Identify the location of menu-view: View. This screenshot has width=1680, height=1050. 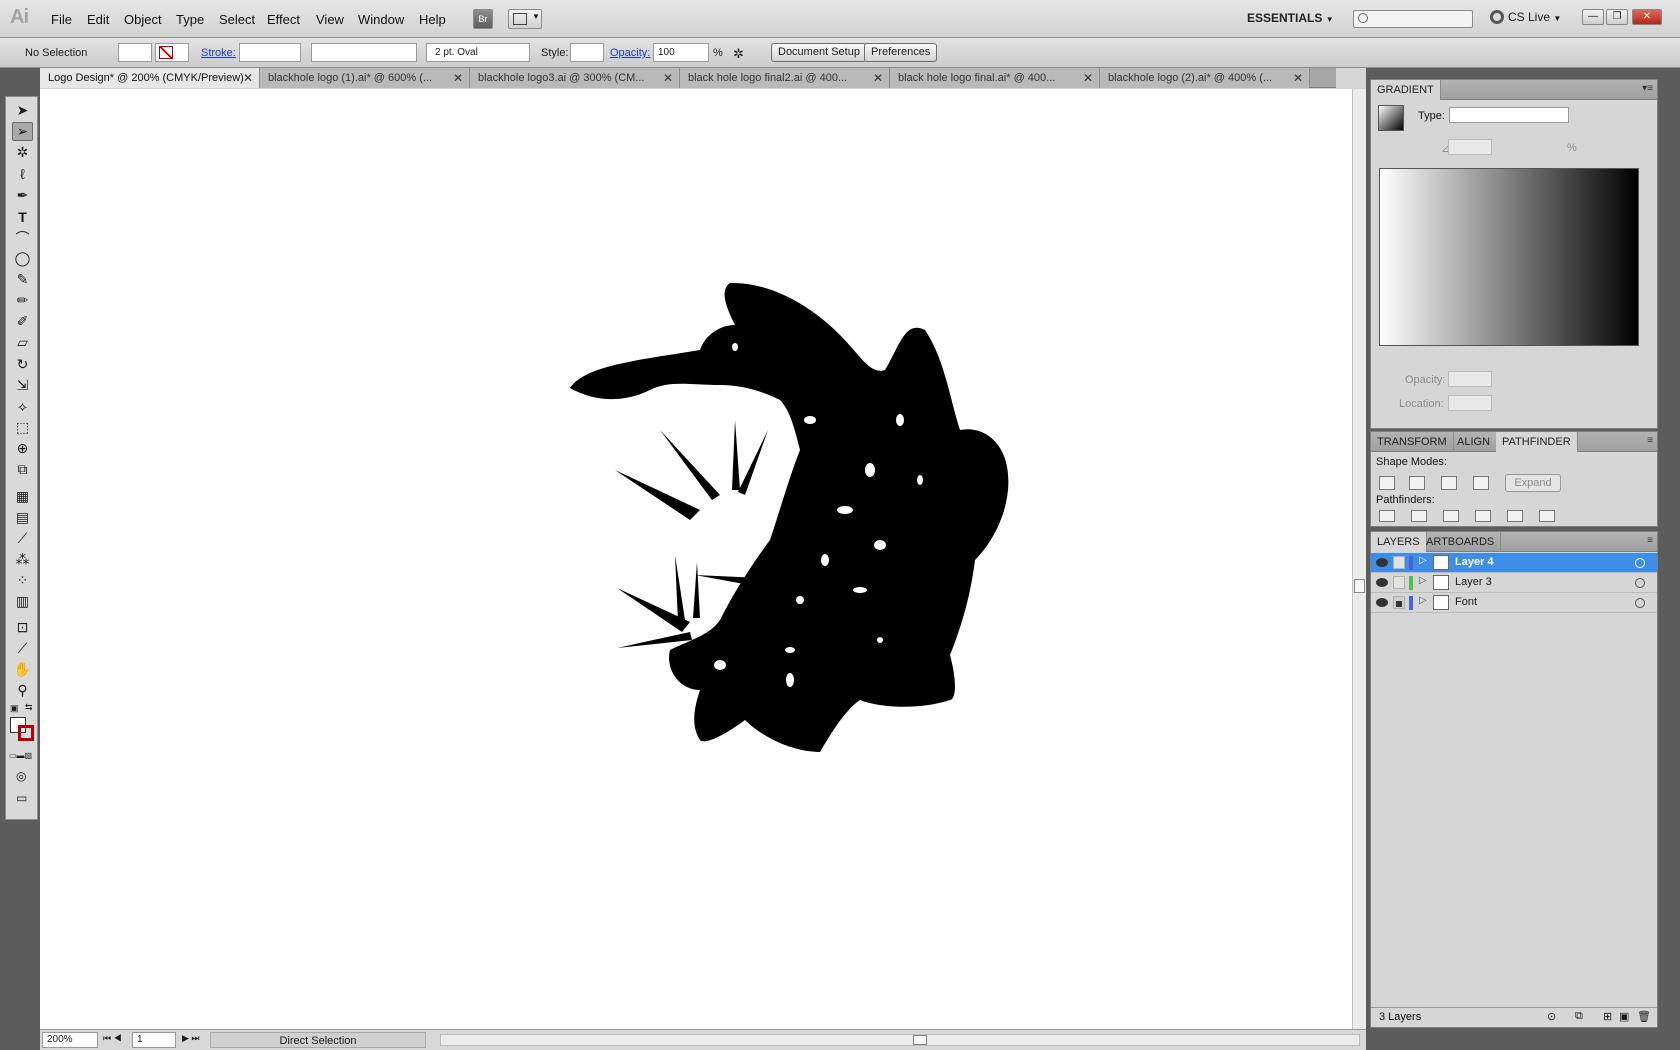
(330, 19).